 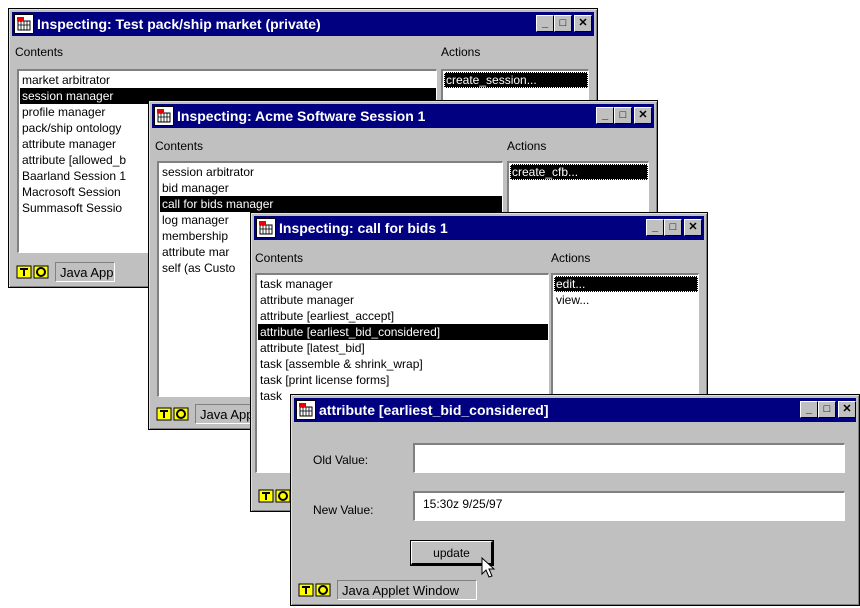 What do you see at coordinates (403, 332) in the screenshot?
I see `list-item-selected: attribute [earliest_bid_considered]` at bounding box center [403, 332].